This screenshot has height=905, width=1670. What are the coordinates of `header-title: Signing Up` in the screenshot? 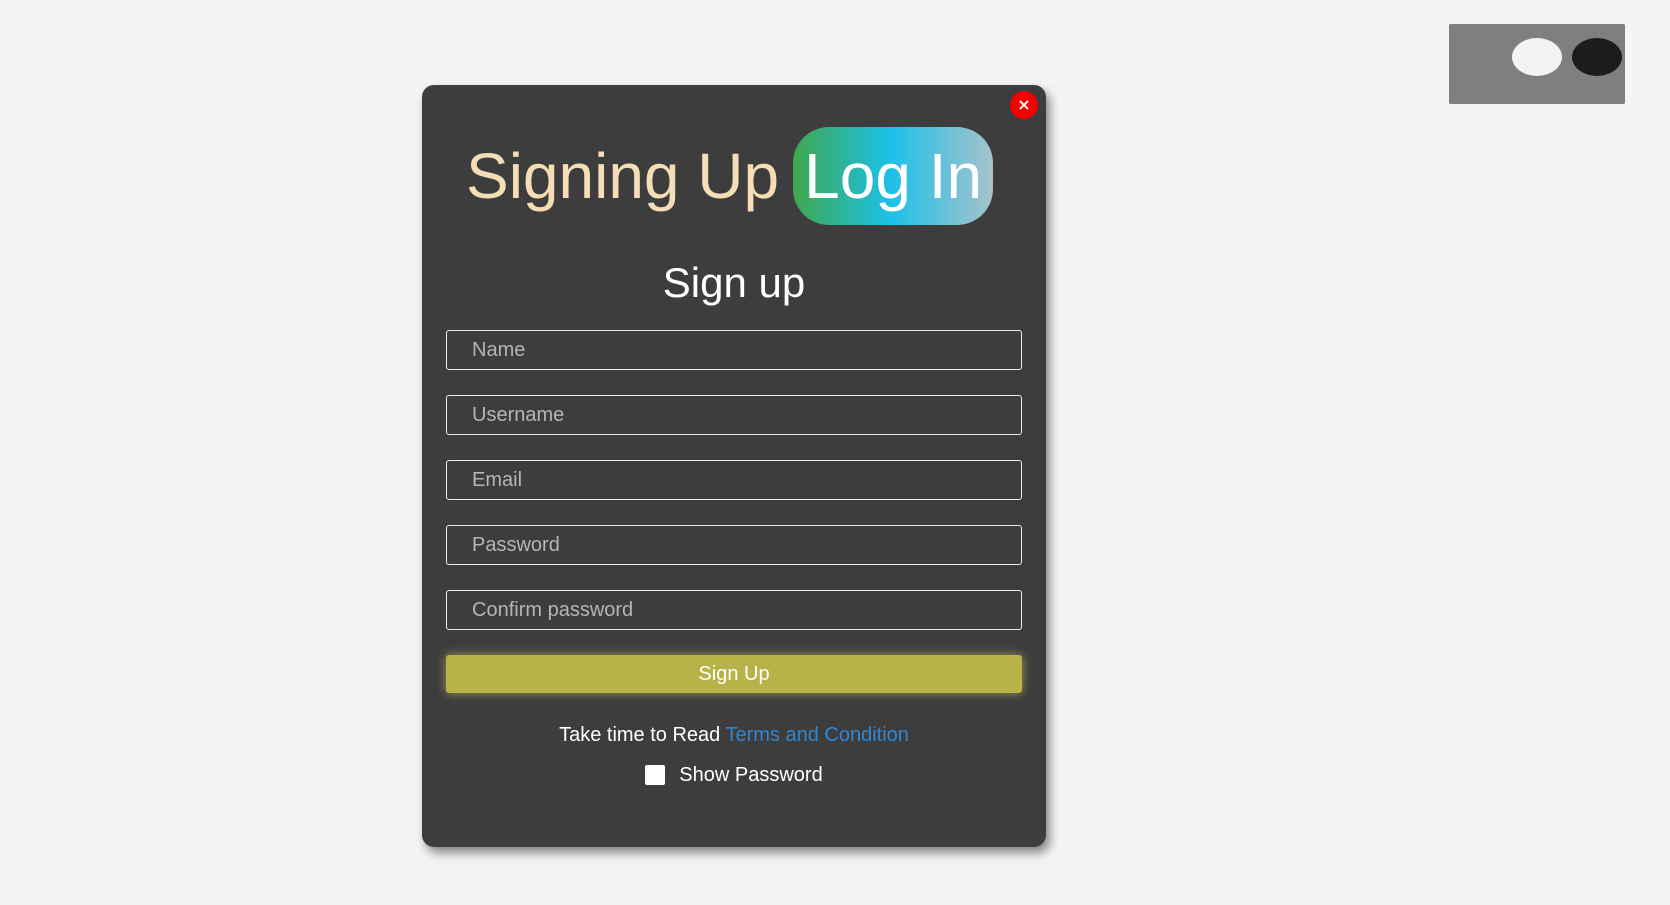 It's located at (623, 176).